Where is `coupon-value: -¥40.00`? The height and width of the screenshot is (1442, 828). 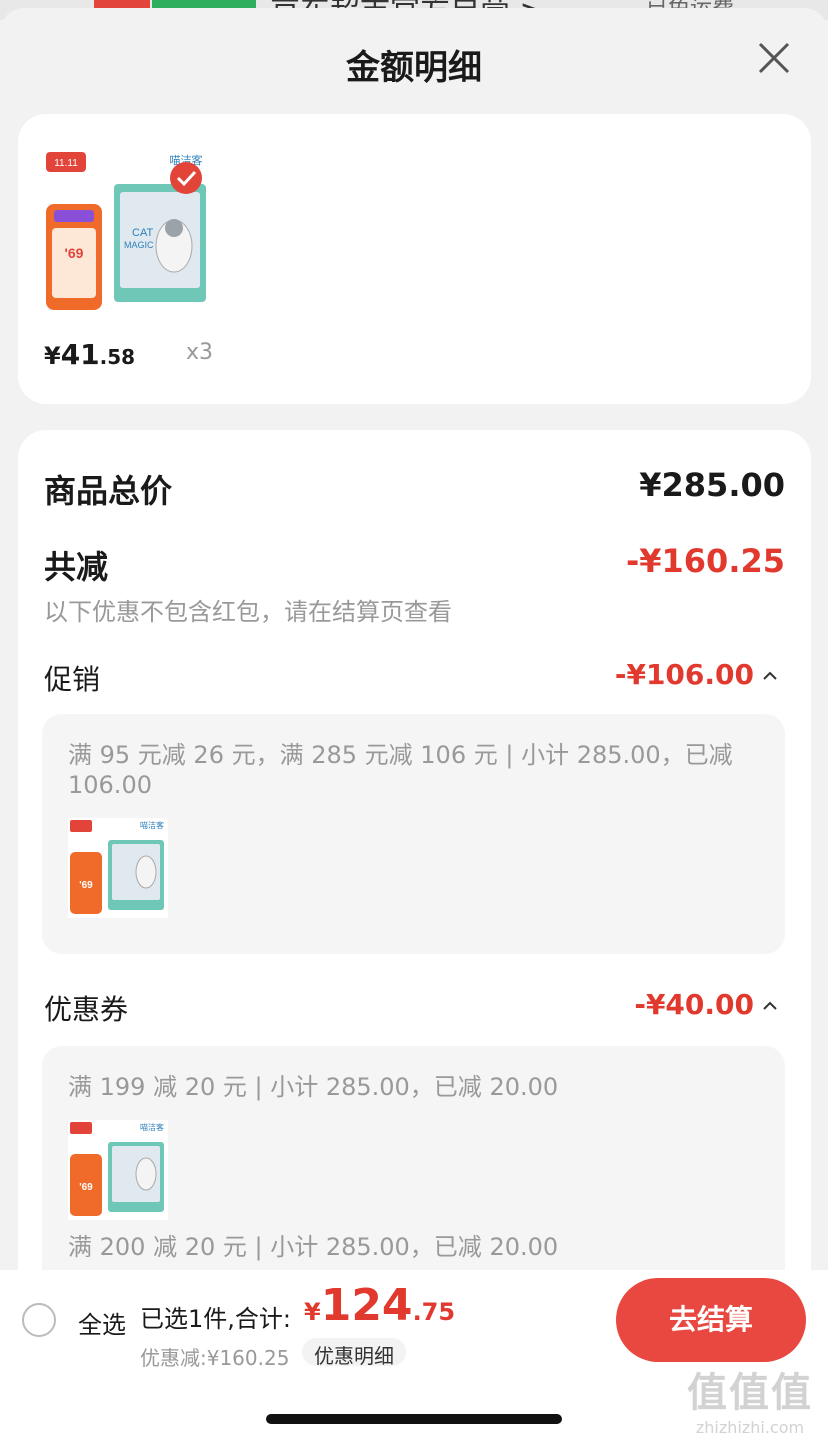 coupon-value: -¥40.00 is located at coordinates (657, 1004).